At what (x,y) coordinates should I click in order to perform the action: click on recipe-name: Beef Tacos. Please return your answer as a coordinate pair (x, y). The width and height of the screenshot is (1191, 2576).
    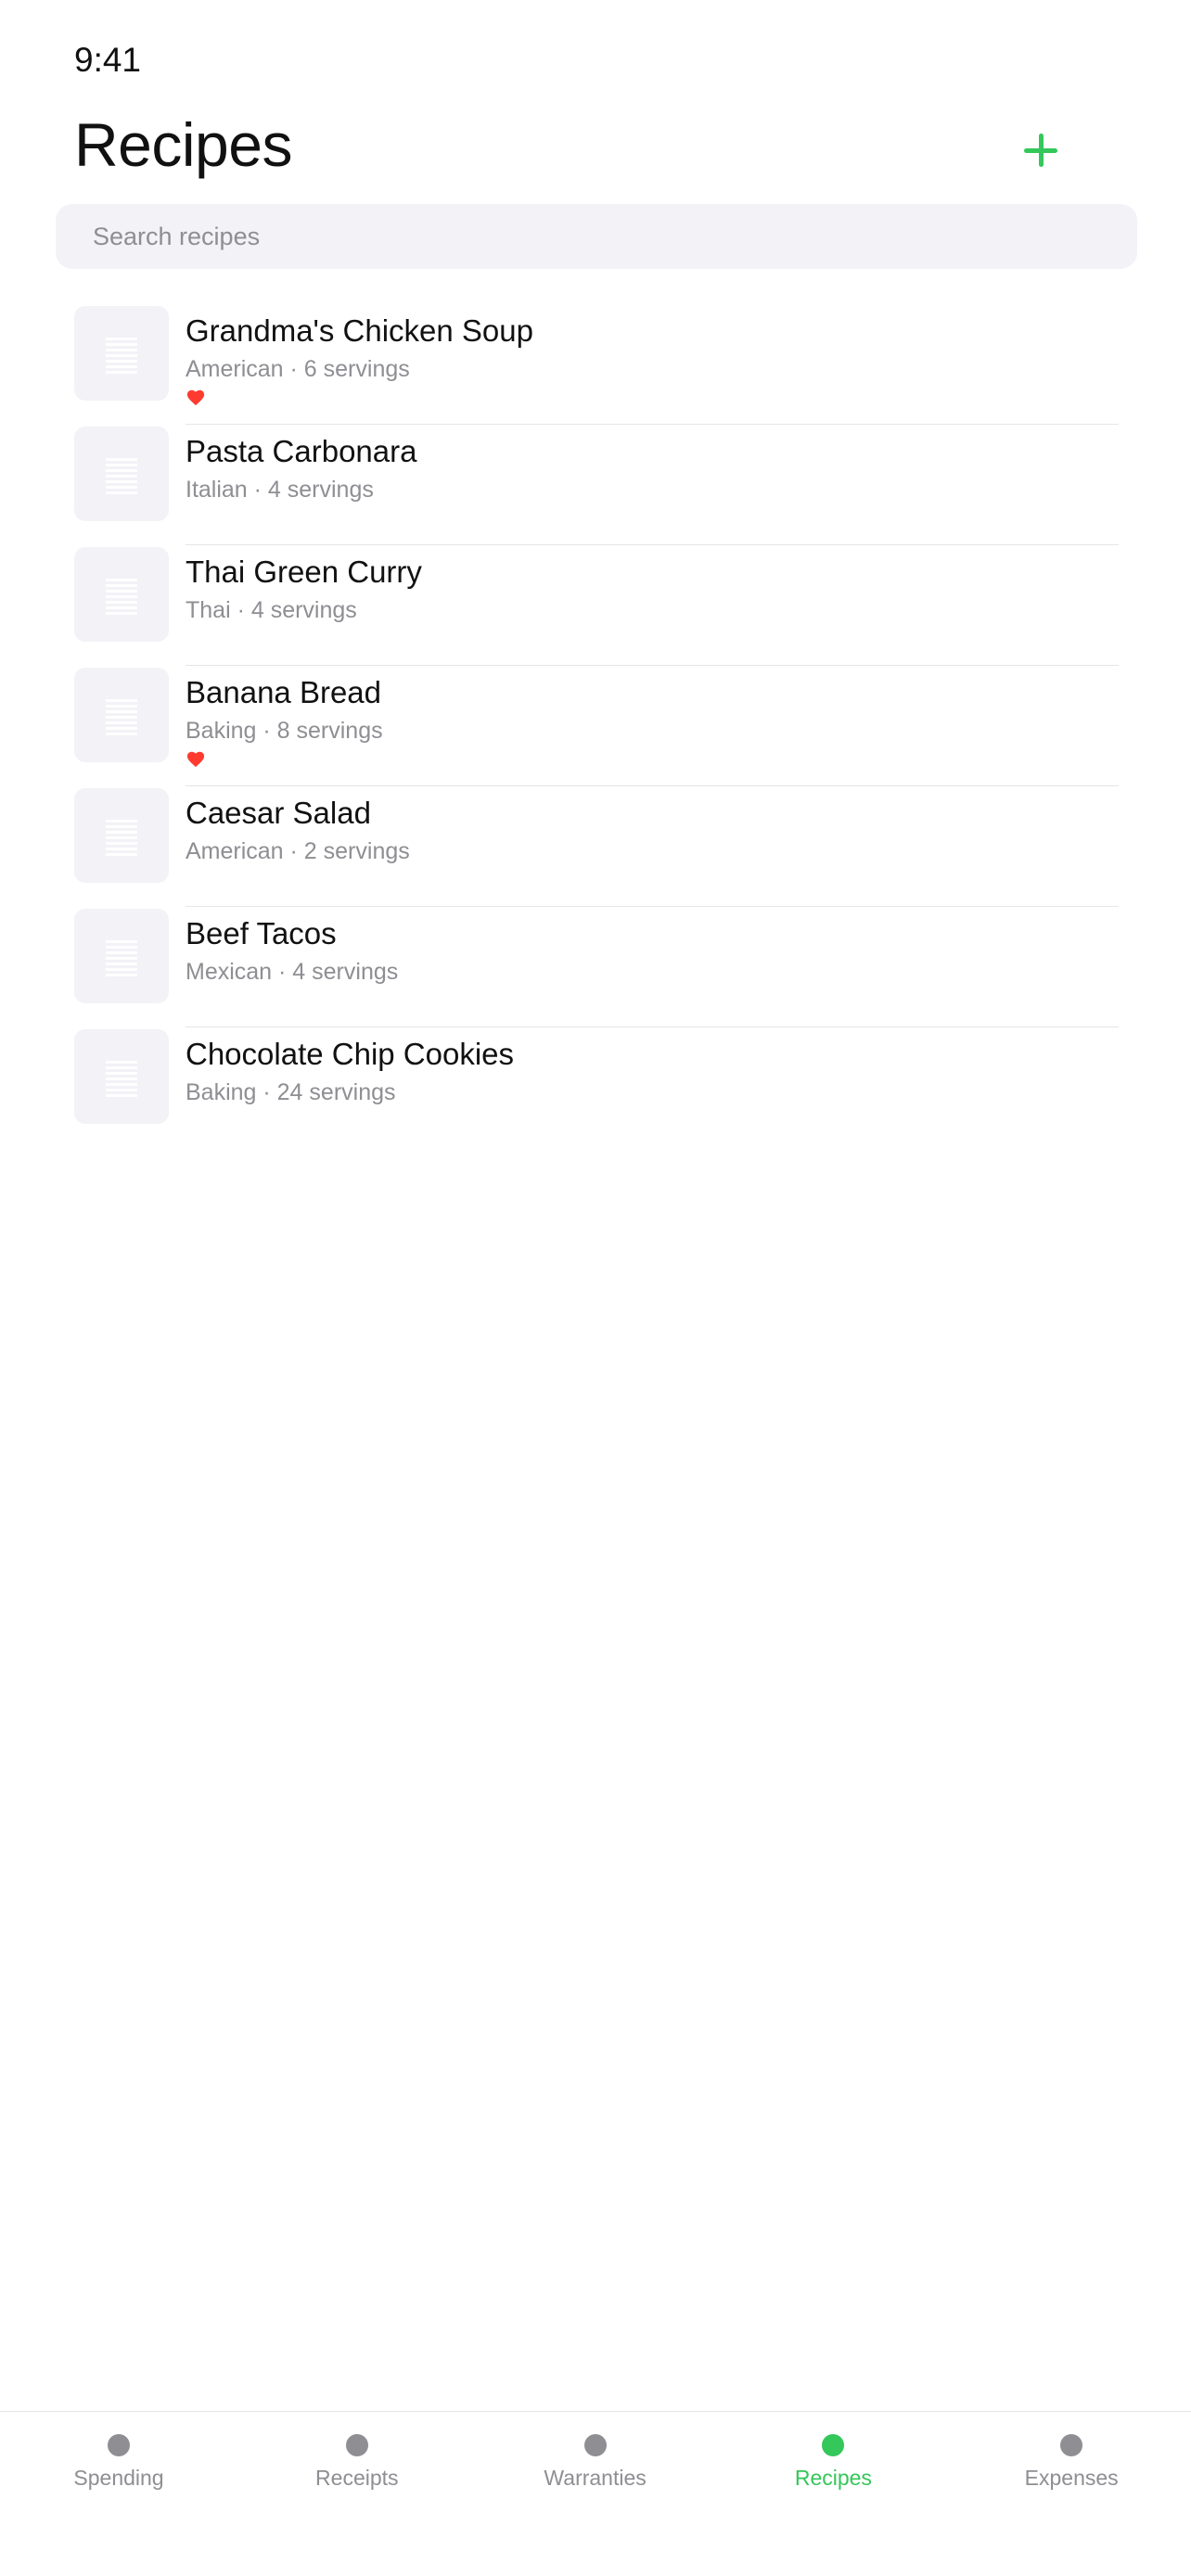
    Looking at the image, I should click on (261, 933).